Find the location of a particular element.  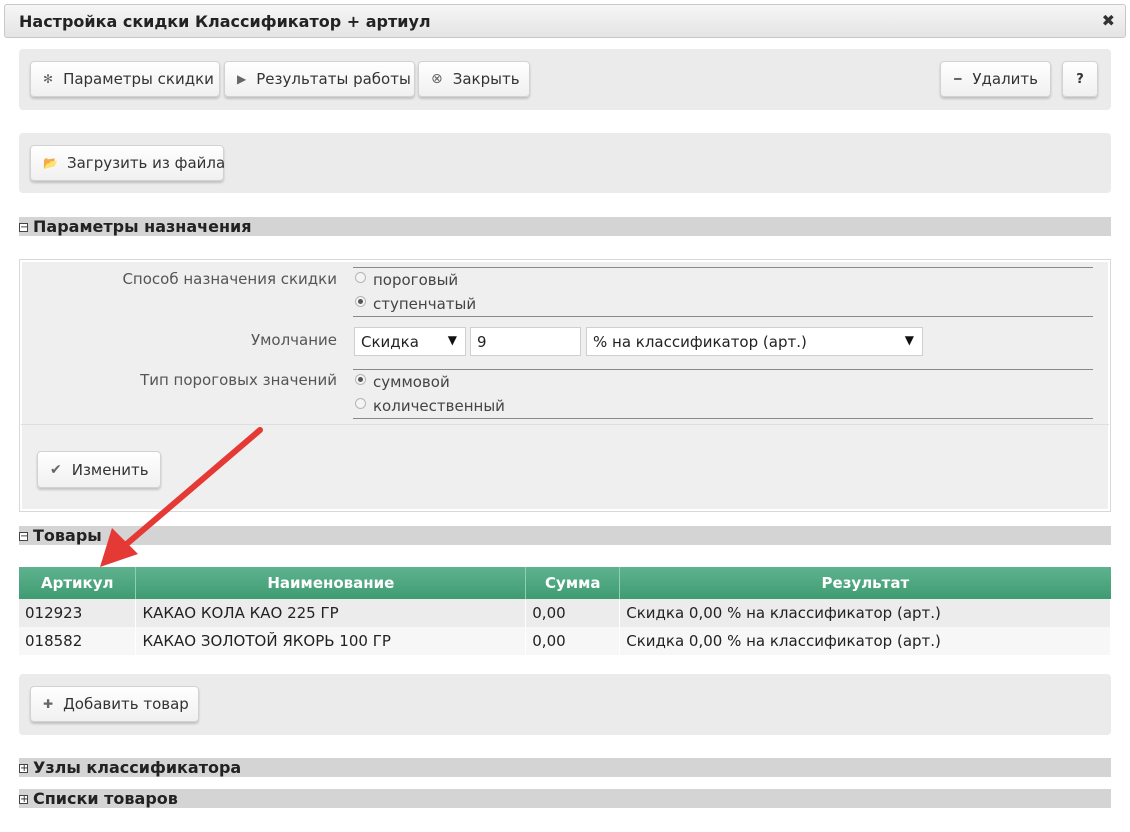

section-assign-params: − Параметры назначения is located at coordinates (565, 226).